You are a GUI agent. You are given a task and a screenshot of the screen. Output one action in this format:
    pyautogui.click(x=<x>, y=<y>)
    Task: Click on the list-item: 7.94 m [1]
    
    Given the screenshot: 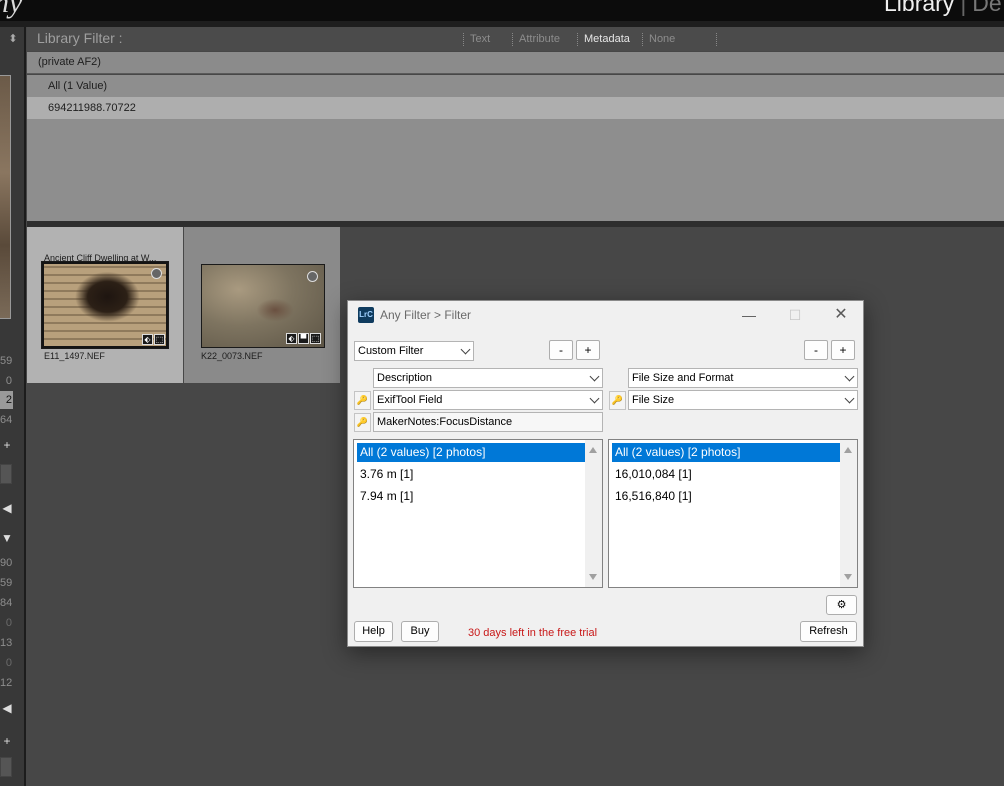 What is the action you would take?
    pyautogui.click(x=471, y=496)
    